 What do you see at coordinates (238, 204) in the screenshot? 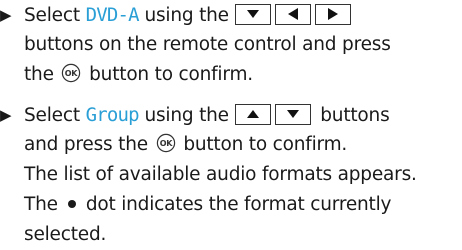
I see `step2-dot-text: dot indicates the format currently` at bounding box center [238, 204].